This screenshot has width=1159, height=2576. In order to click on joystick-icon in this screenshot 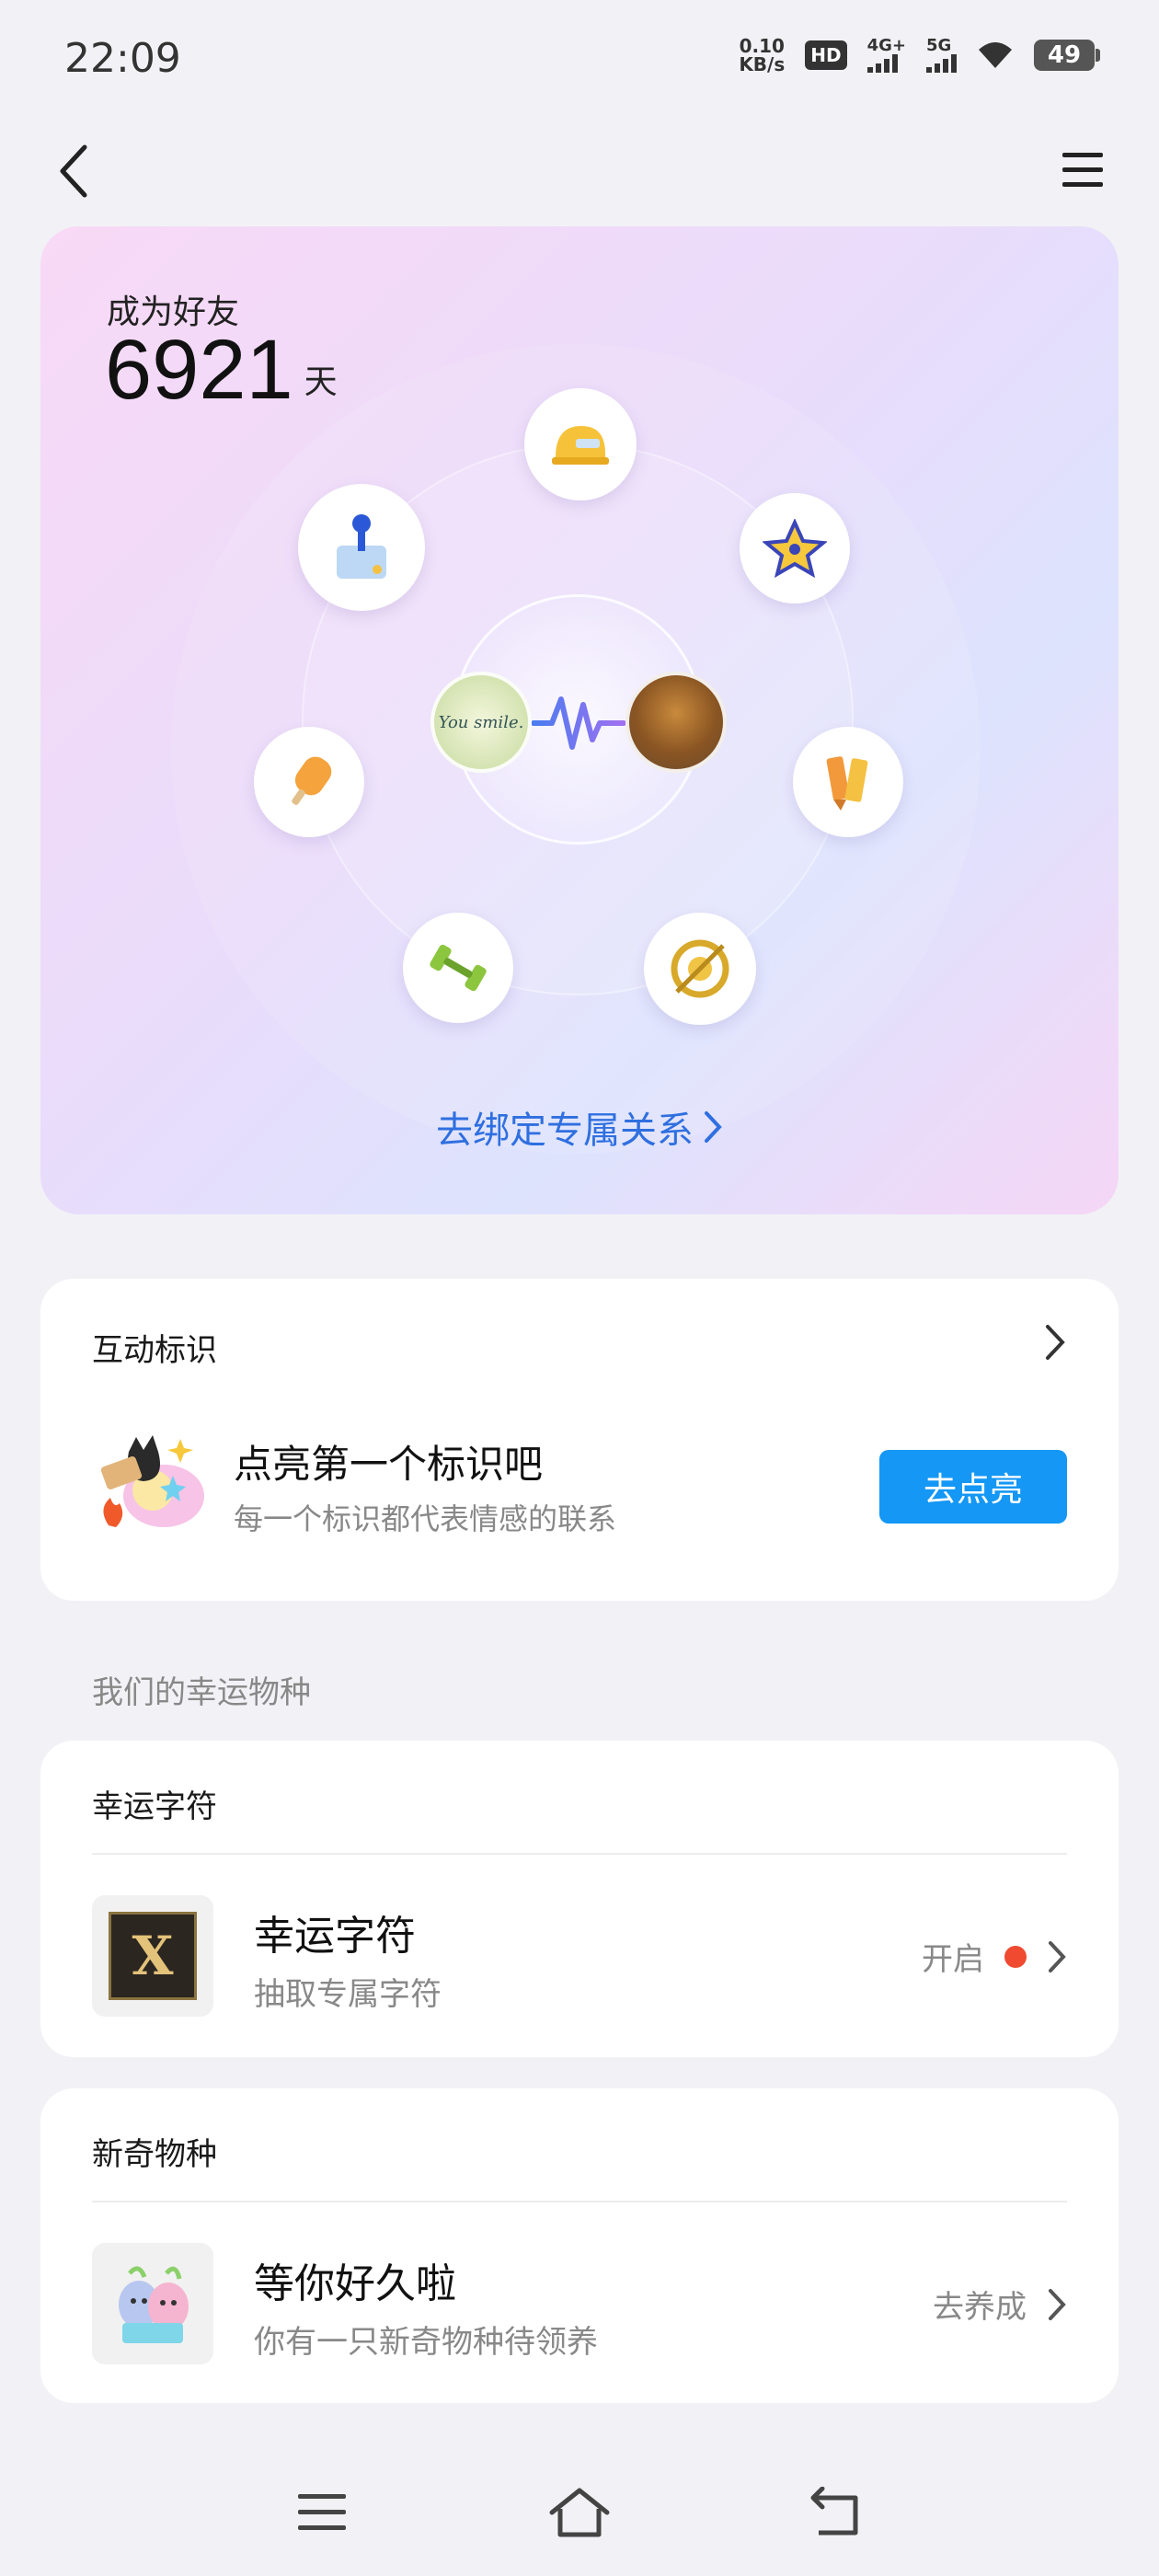, I will do `click(361, 546)`.